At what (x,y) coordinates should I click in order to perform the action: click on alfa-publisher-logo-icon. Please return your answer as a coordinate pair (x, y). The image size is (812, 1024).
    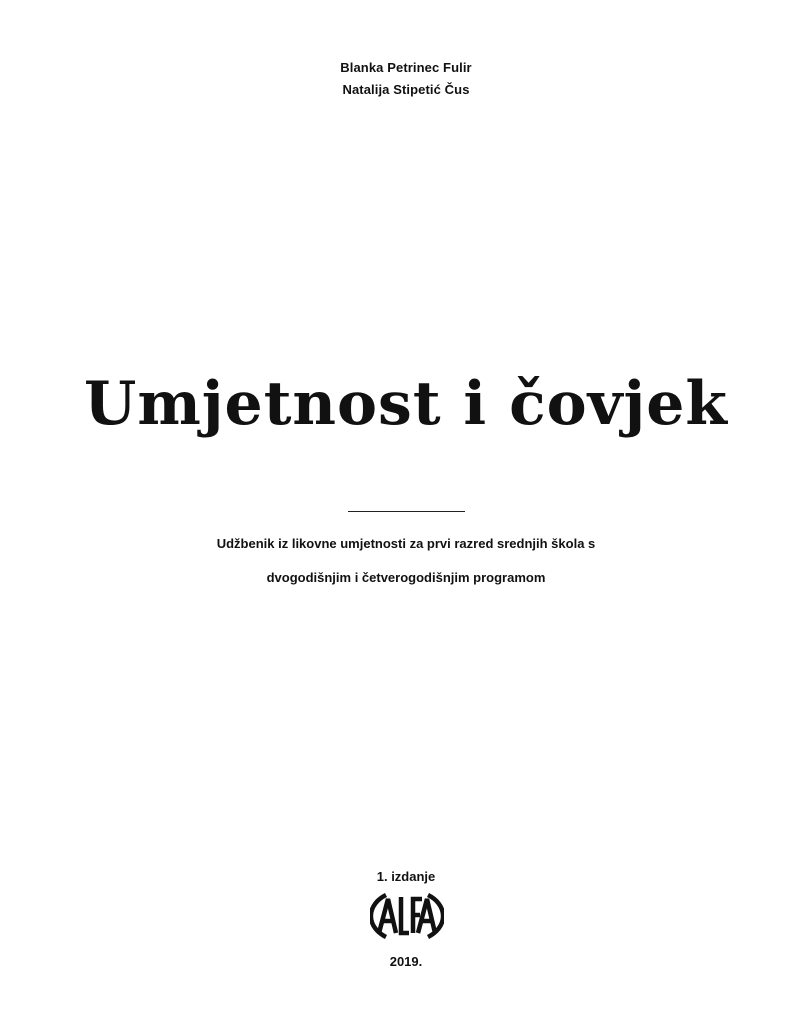
    Looking at the image, I should click on (407, 916).